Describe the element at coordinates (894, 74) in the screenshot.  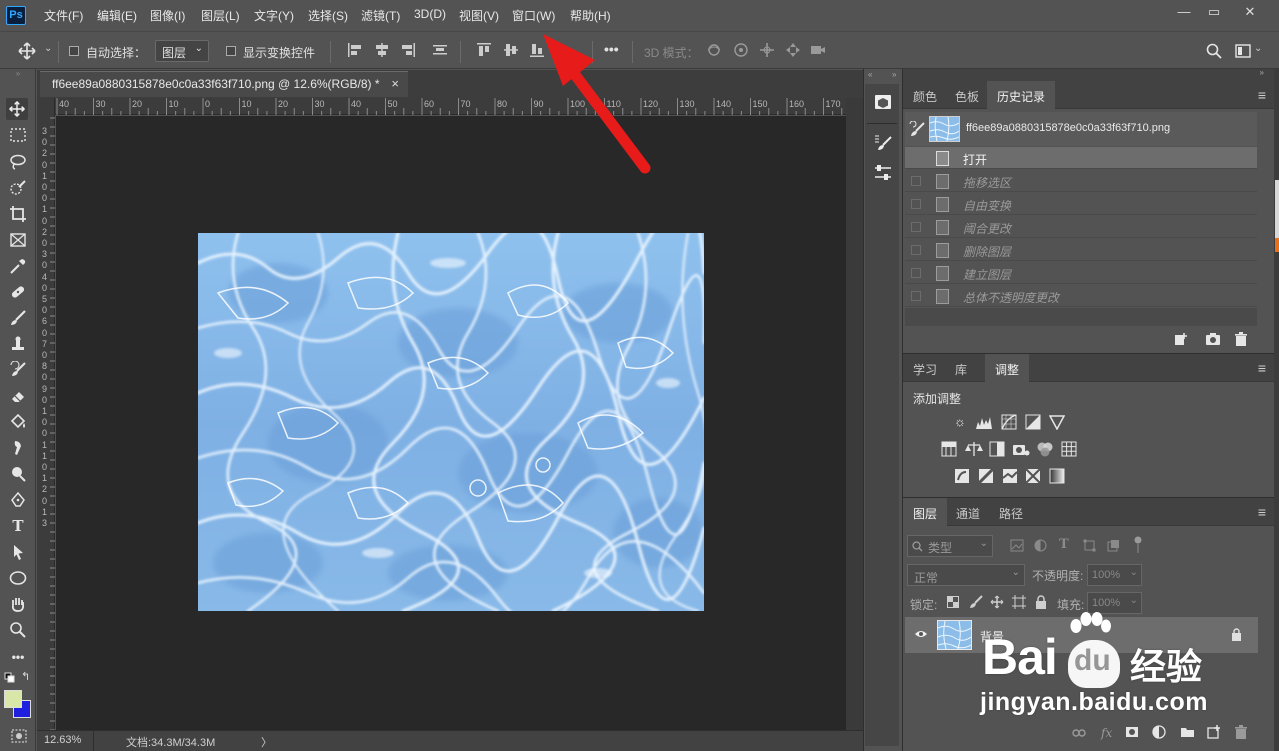
I see `expand-panels-icon: »` at that location.